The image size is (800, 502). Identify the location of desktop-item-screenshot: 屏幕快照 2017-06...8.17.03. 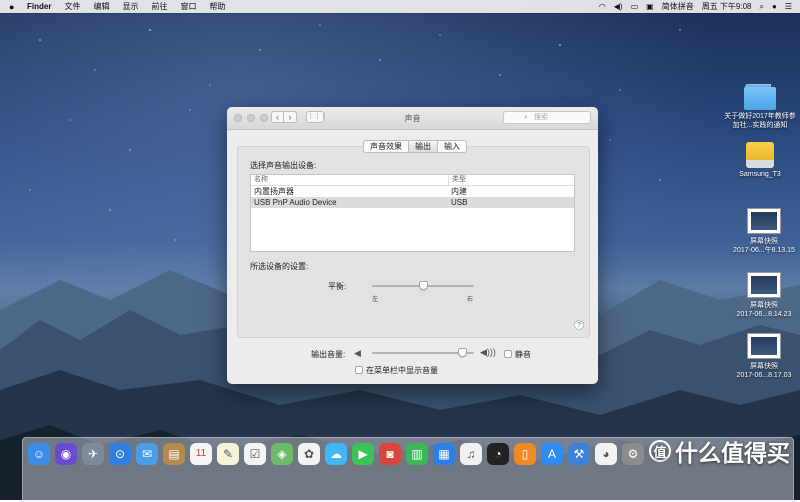
(764, 356).